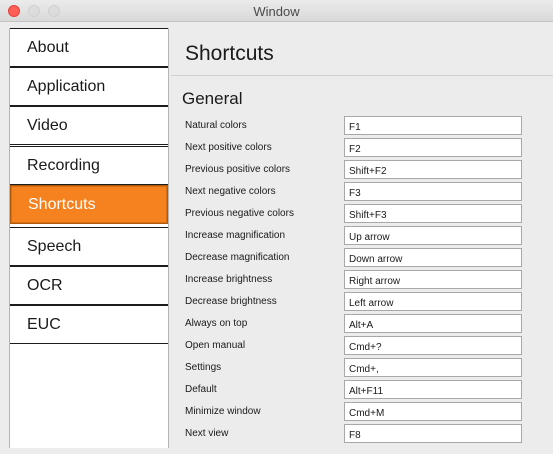  Describe the element at coordinates (212, 98) in the screenshot. I see `section-title: General` at that location.